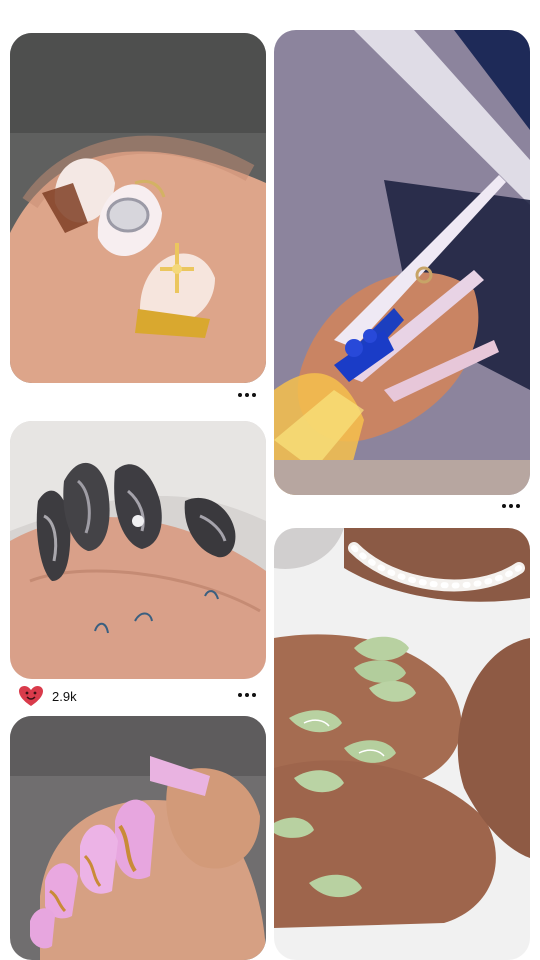  I want to click on heart-face-icon, so click(31, 696).